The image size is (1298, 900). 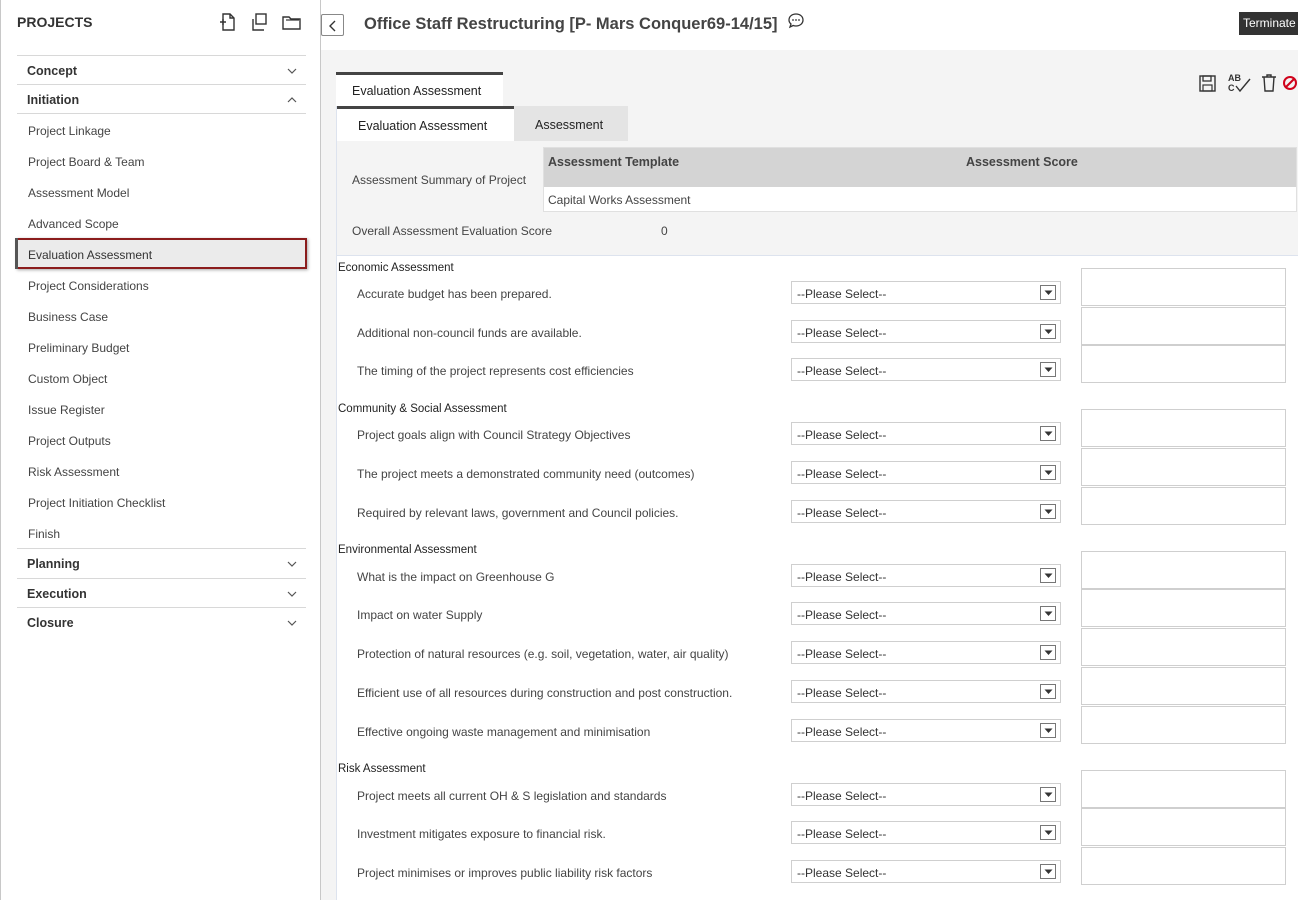 What do you see at coordinates (161, 346) in the screenshot?
I see `sidebar-item-preliminary-budget: Preliminary Budget` at bounding box center [161, 346].